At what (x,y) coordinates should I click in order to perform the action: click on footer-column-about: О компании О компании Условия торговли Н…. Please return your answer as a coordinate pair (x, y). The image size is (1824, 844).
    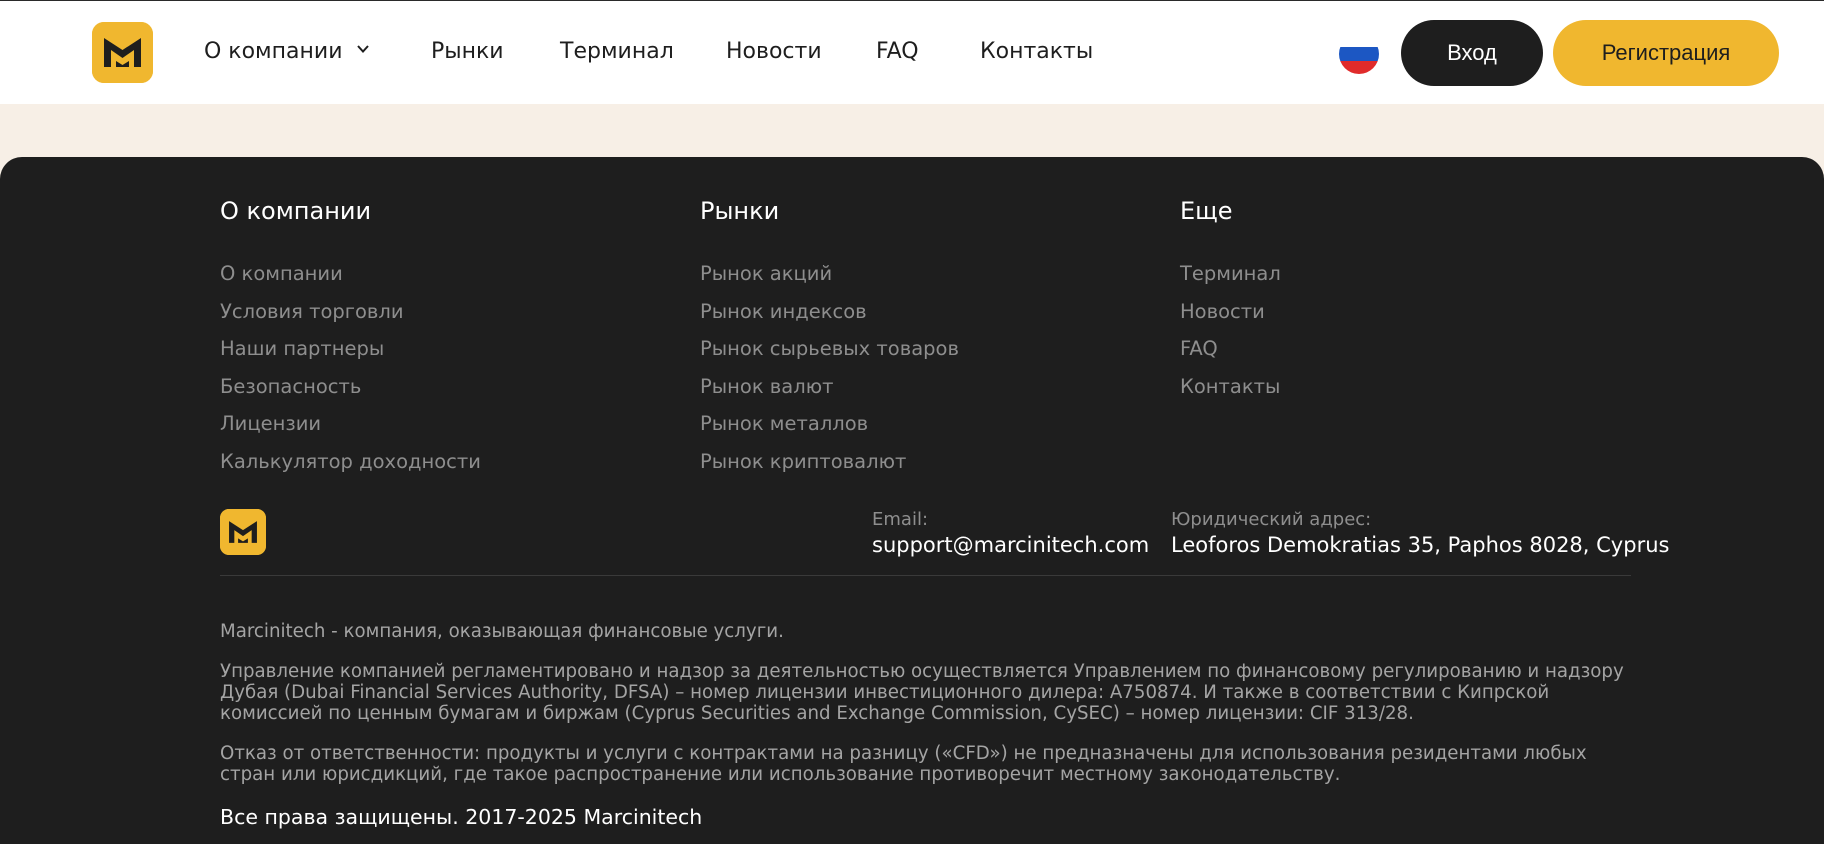
    Looking at the image, I should click on (350, 339).